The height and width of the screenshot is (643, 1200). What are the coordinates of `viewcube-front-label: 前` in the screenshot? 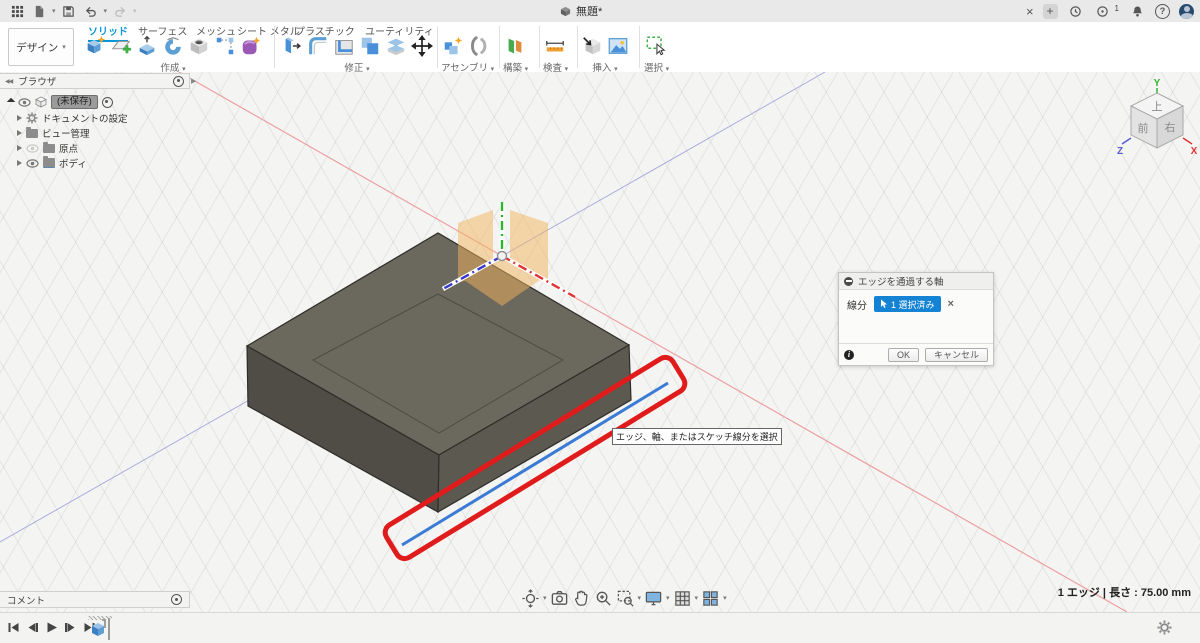 It's located at (1143, 128).